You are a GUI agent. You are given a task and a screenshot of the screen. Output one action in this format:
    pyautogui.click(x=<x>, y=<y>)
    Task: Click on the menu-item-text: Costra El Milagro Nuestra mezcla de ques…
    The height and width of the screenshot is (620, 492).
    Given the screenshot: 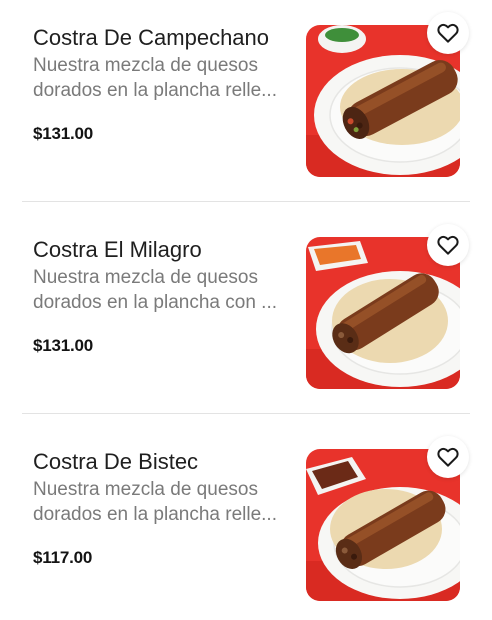 What is the action you would take?
    pyautogui.click(x=165, y=296)
    